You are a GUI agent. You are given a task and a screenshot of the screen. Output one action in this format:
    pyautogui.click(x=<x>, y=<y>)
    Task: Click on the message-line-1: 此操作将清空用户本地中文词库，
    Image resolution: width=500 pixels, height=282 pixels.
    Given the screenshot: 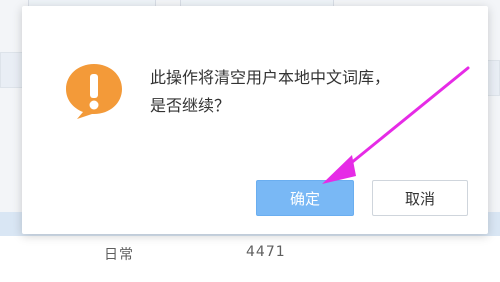 What is the action you would take?
    pyautogui.click(x=270, y=77)
    